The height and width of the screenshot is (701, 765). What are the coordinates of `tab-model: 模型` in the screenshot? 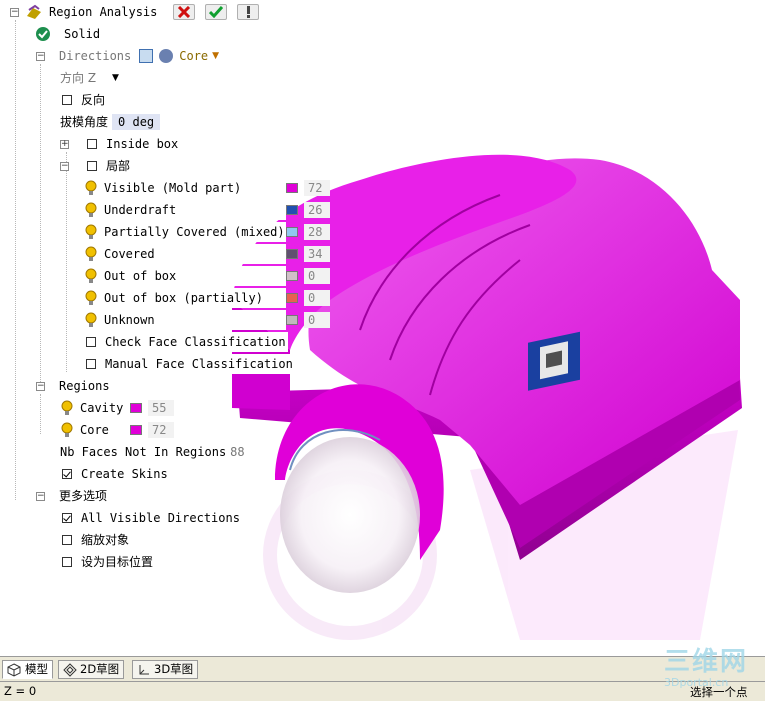 It's located at (27, 669).